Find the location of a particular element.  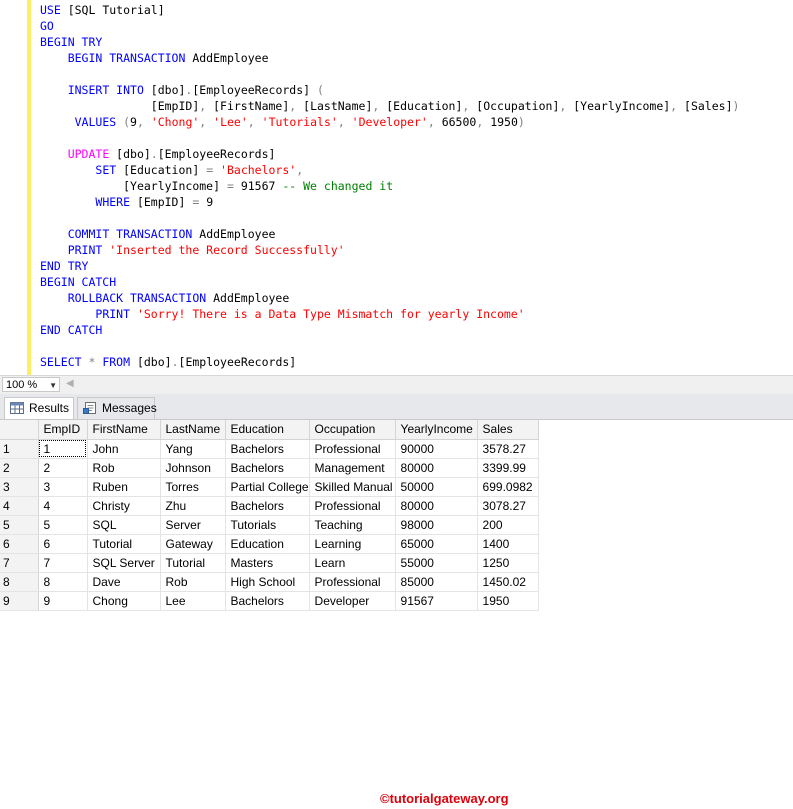

table-row: 5 5 SQL Server Tutorials Teaching 98000 200 is located at coordinates (269, 525).